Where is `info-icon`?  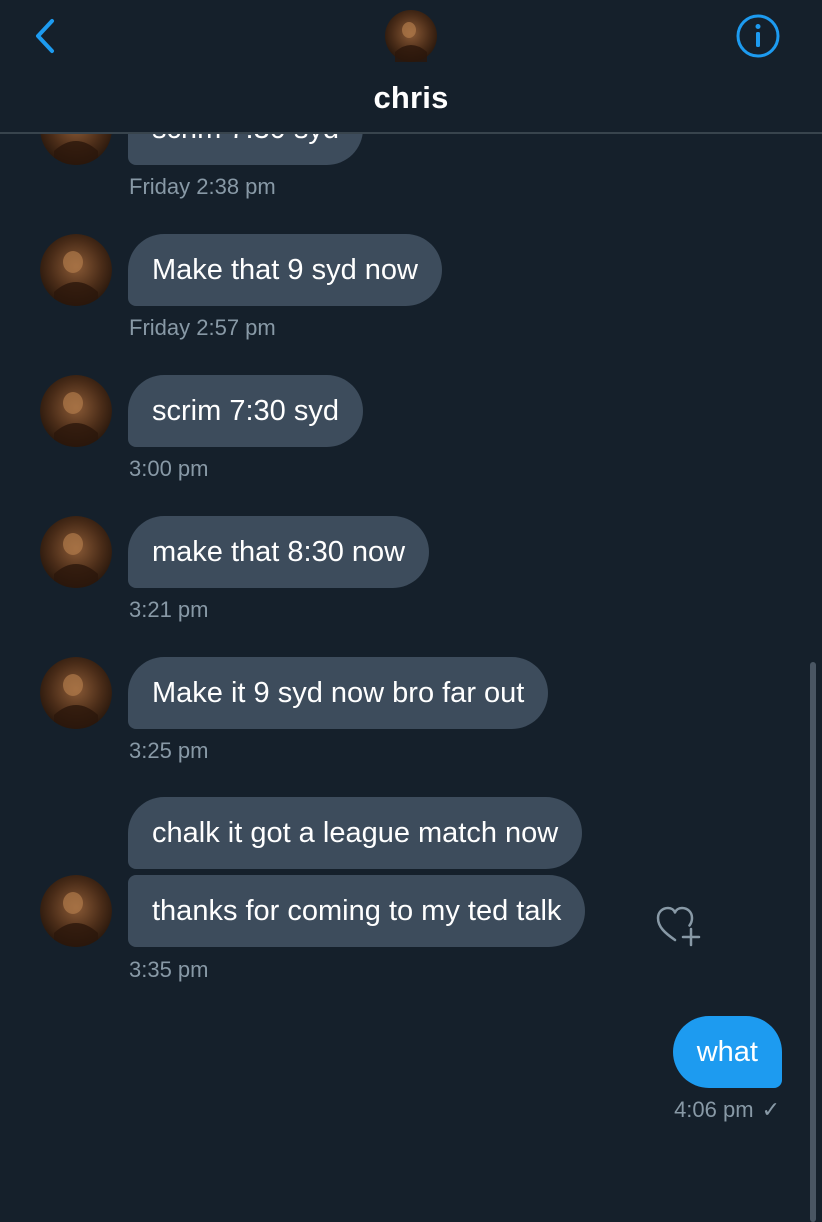
info-icon is located at coordinates (758, 36).